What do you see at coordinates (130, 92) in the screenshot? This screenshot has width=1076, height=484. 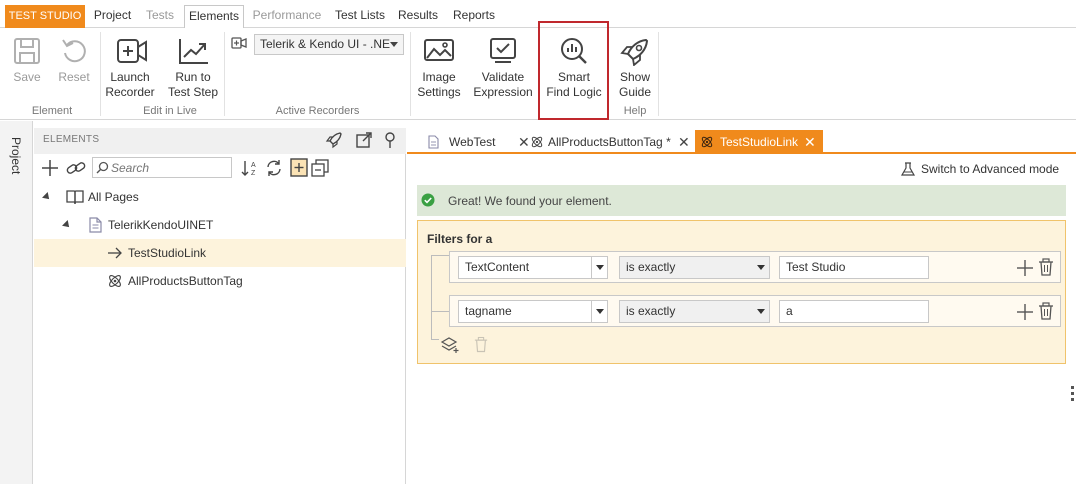 I see `launch-recorder-label-2: Recorder` at bounding box center [130, 92].